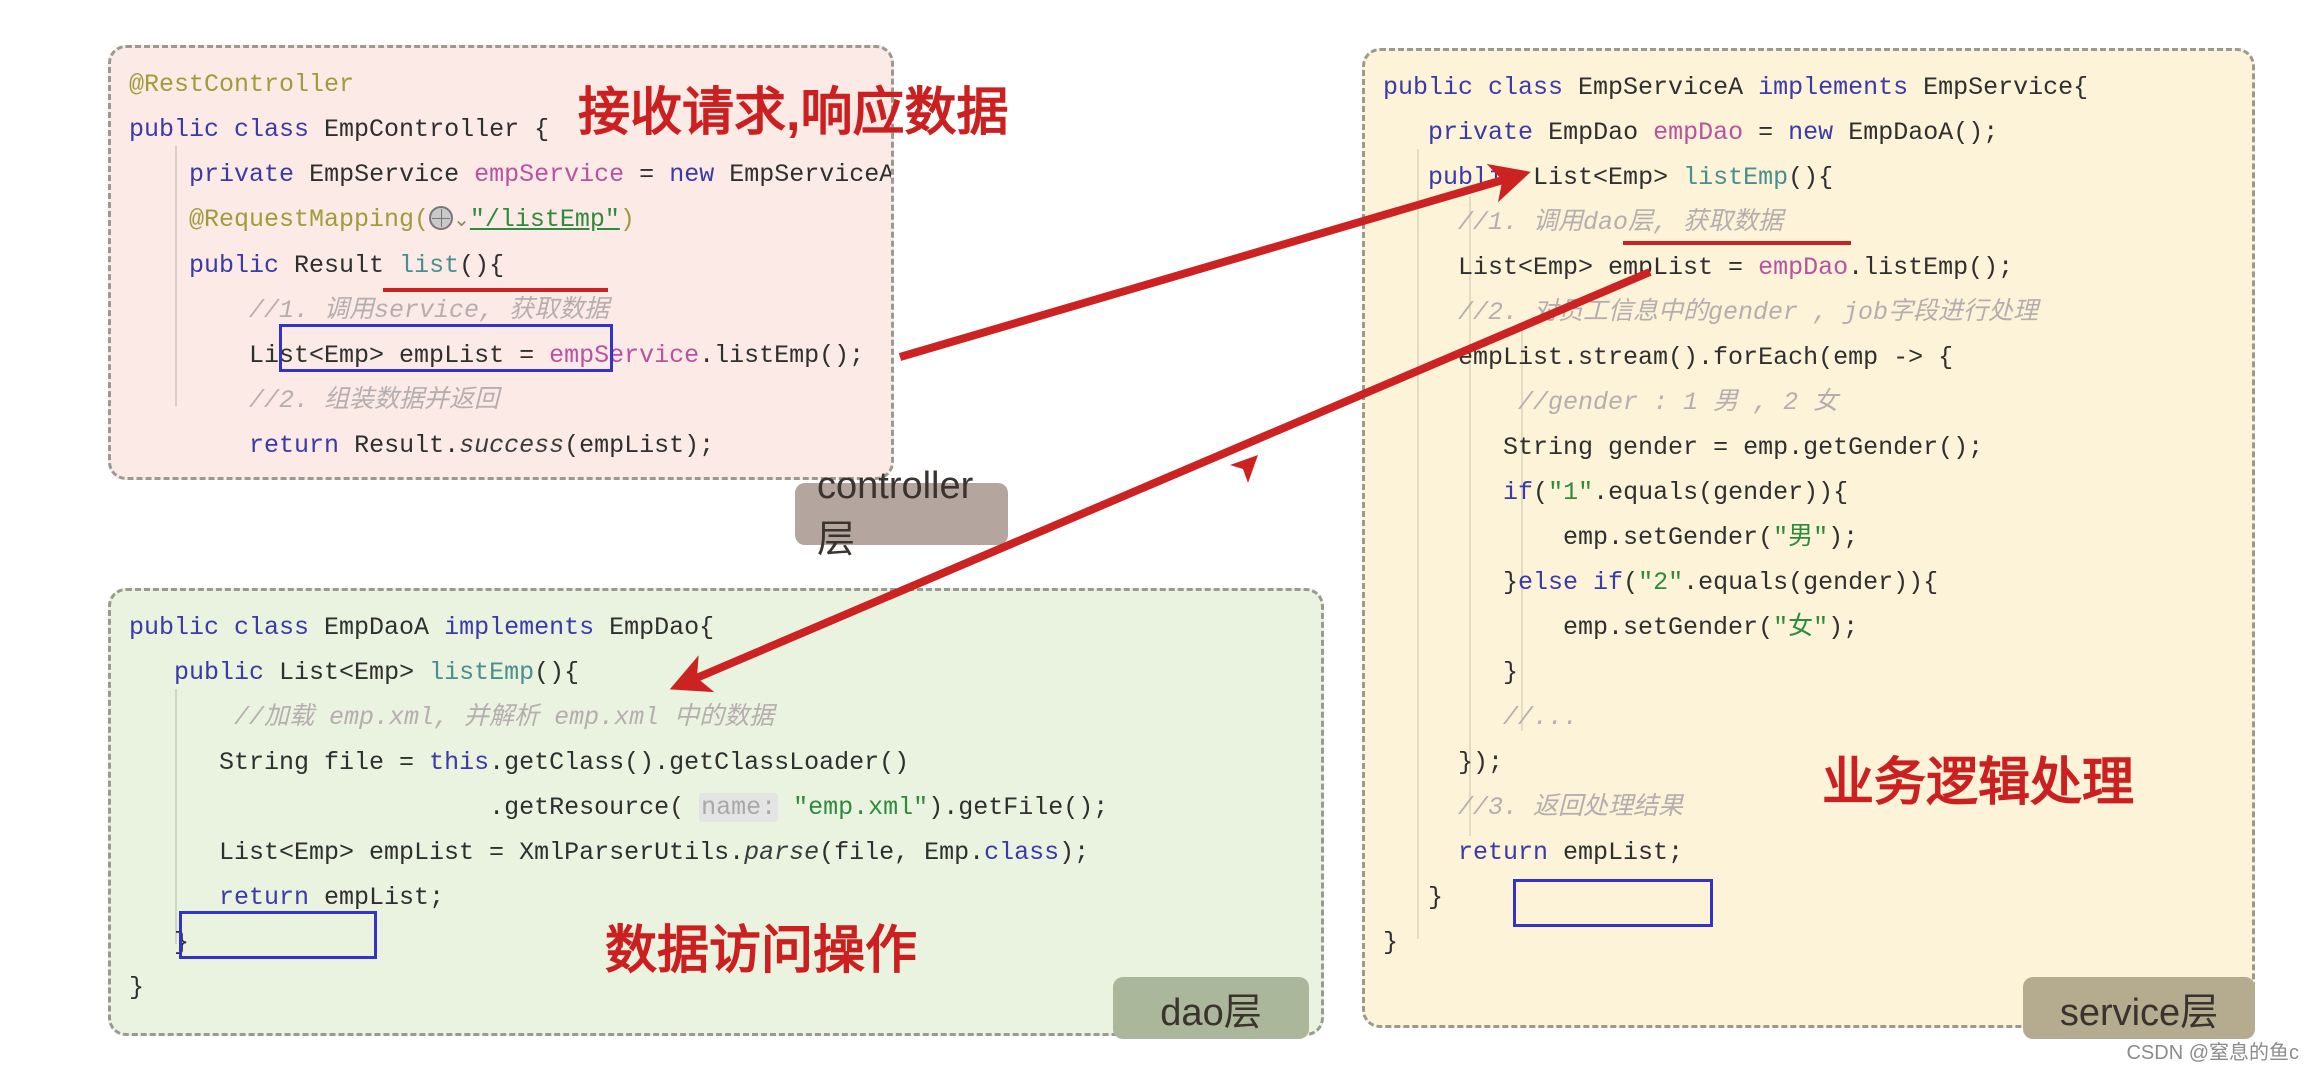  Describe the element at coordinates (545, 219) in the screenshot. I see `mapping-path: "/listEmp"` at that location.